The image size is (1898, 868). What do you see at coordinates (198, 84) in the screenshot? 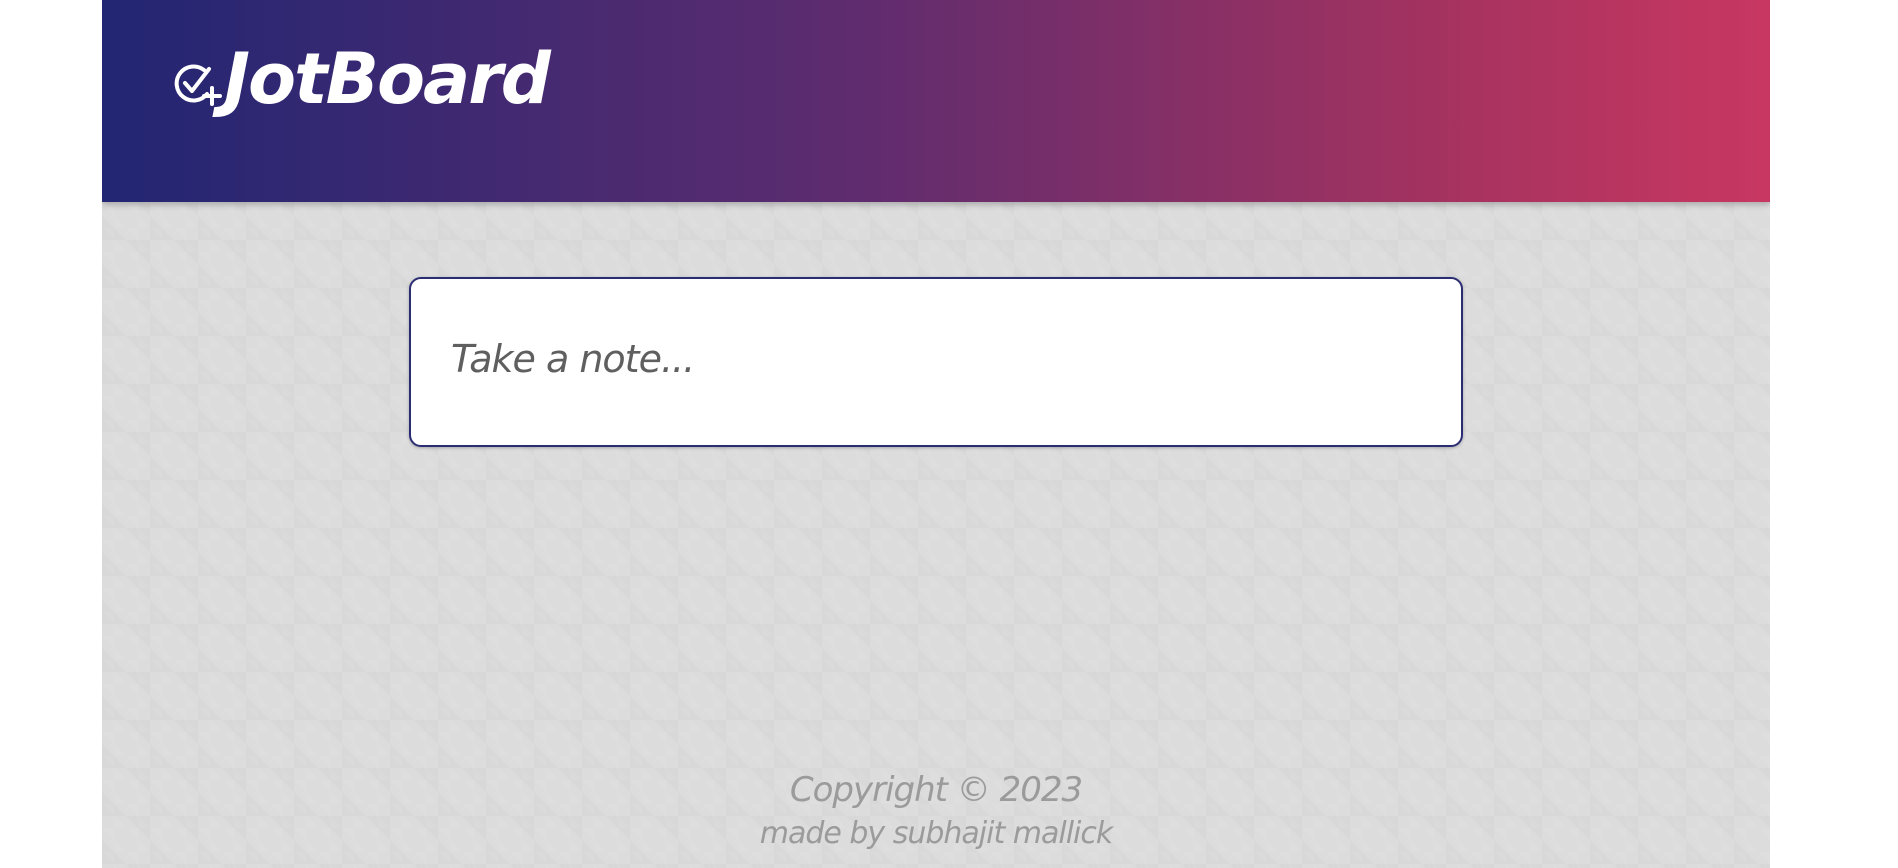
I see `check-plus-circle-icon` at bounding box center [198, 84].